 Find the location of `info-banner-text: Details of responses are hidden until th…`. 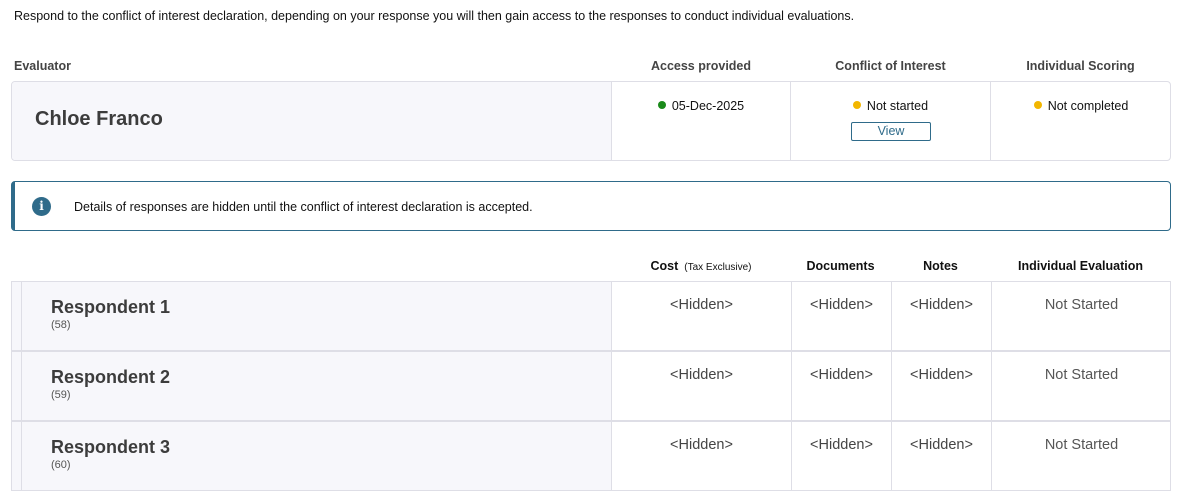

info-banner-text: Details of responses are hidden until th… is located at coordinates (303, 207).